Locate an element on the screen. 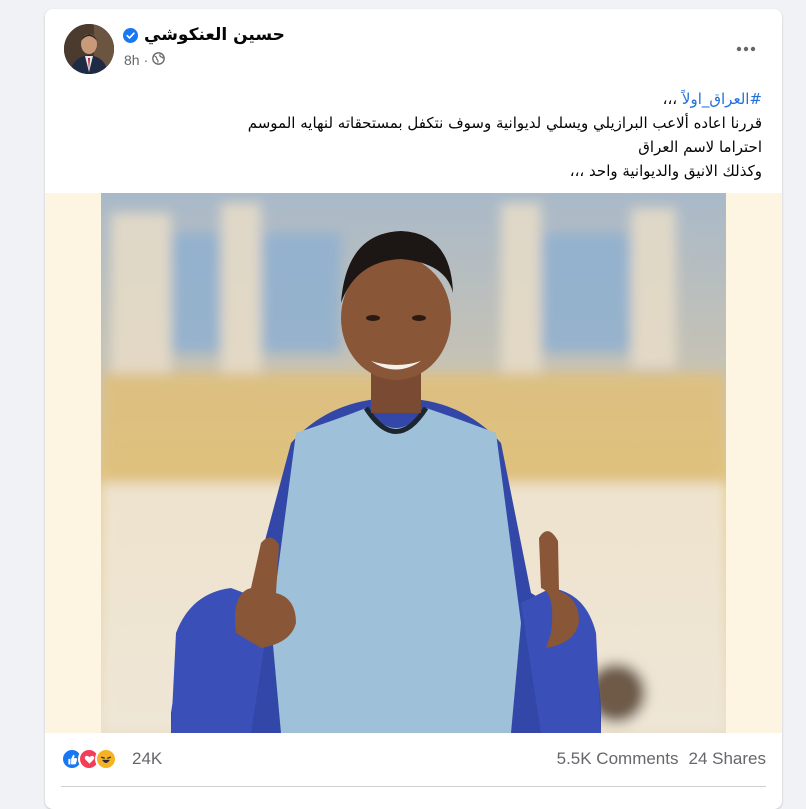 This screenshot has height=809, width=806. more-dots-icon is located at coordinates (746, 49).